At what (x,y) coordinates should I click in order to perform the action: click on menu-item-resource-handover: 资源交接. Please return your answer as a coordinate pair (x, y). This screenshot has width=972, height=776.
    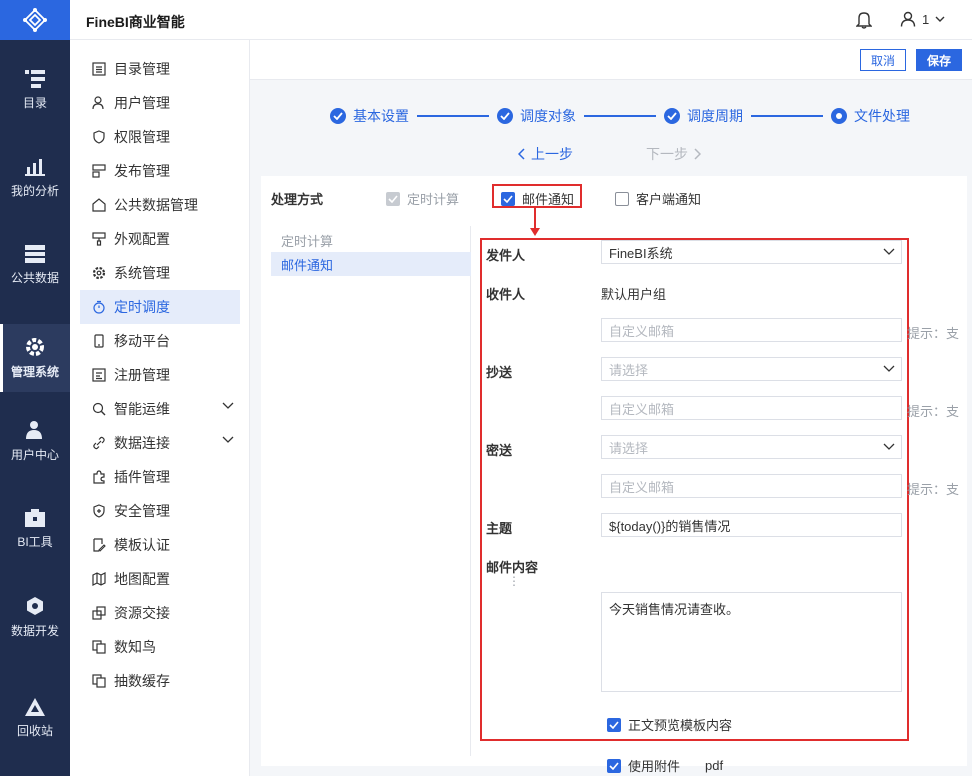
    Looking at the image, I should click on (160, 613).